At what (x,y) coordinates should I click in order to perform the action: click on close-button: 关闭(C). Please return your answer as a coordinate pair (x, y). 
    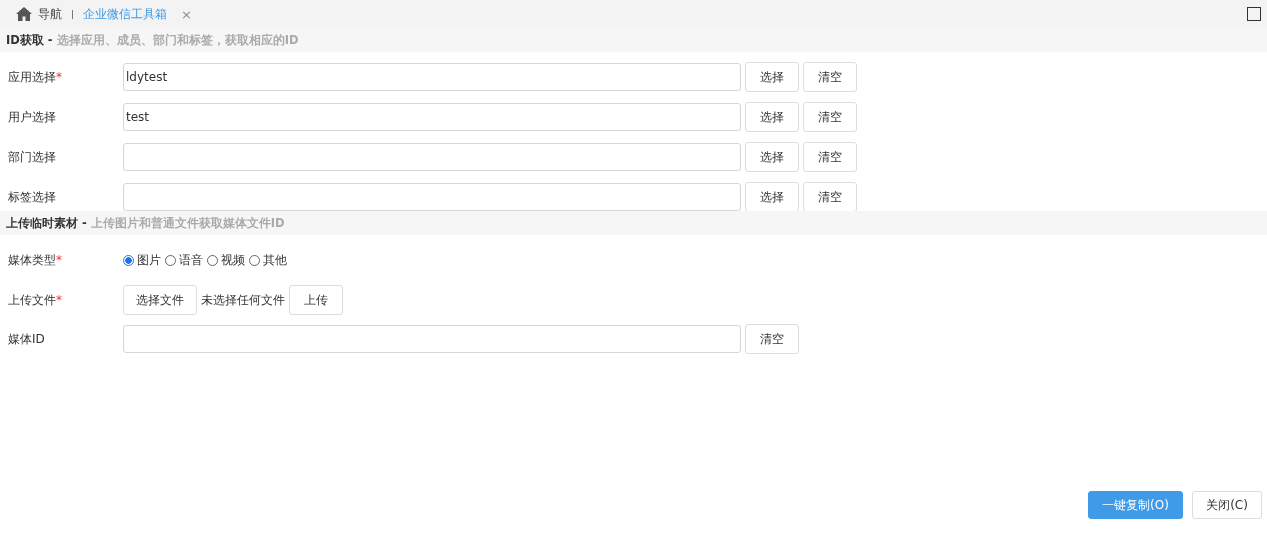
    Looking at the image, I should click on (1227, 505).